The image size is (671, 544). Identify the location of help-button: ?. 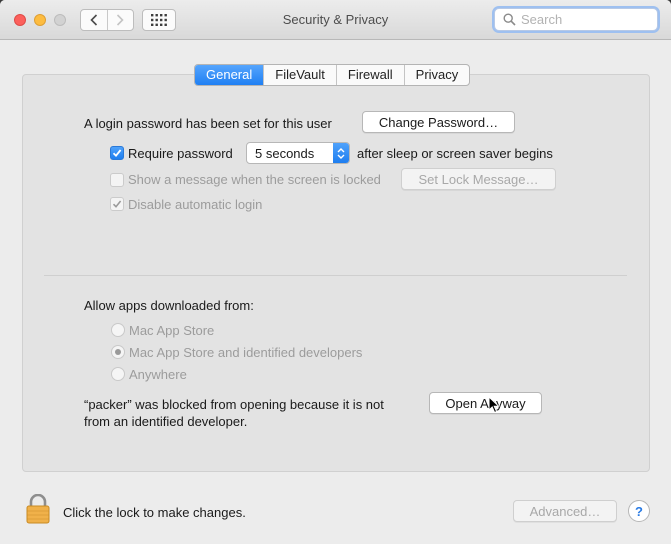
(639, 511).